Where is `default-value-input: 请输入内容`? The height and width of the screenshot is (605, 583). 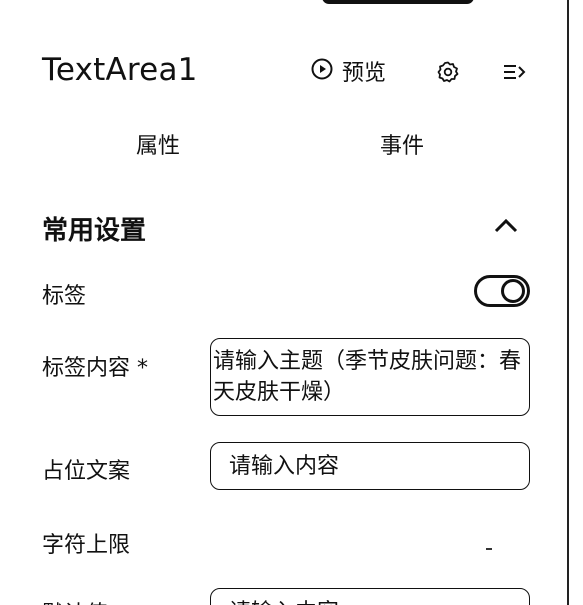 default-value-input: 请输入内容 is located at coordinates (370, 596).